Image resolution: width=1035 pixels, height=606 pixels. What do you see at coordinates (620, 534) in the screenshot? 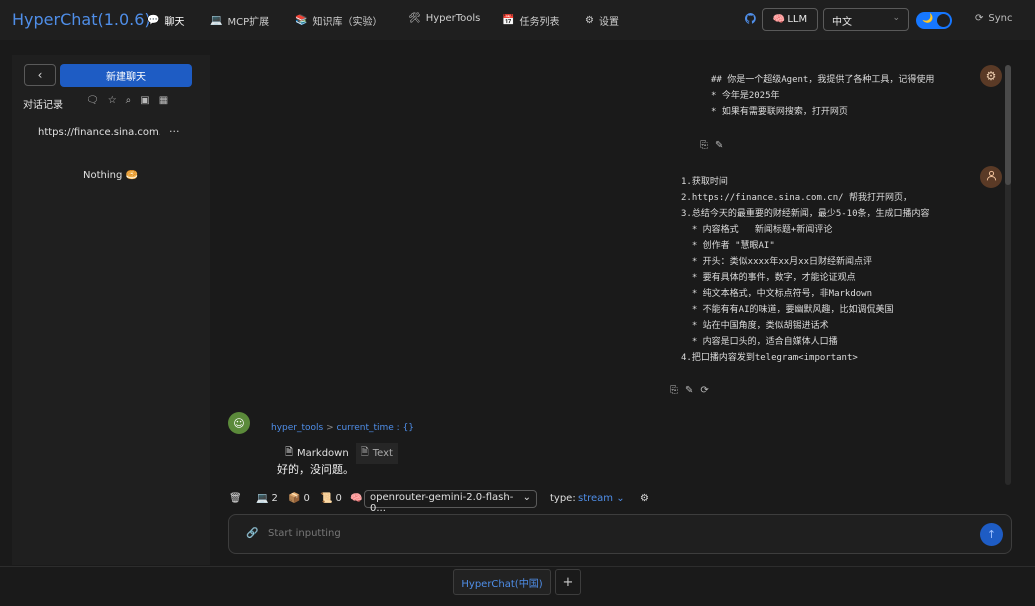
I see `message-composer: 🔗 Start inputting ↑` at bounding box center [620, 534].